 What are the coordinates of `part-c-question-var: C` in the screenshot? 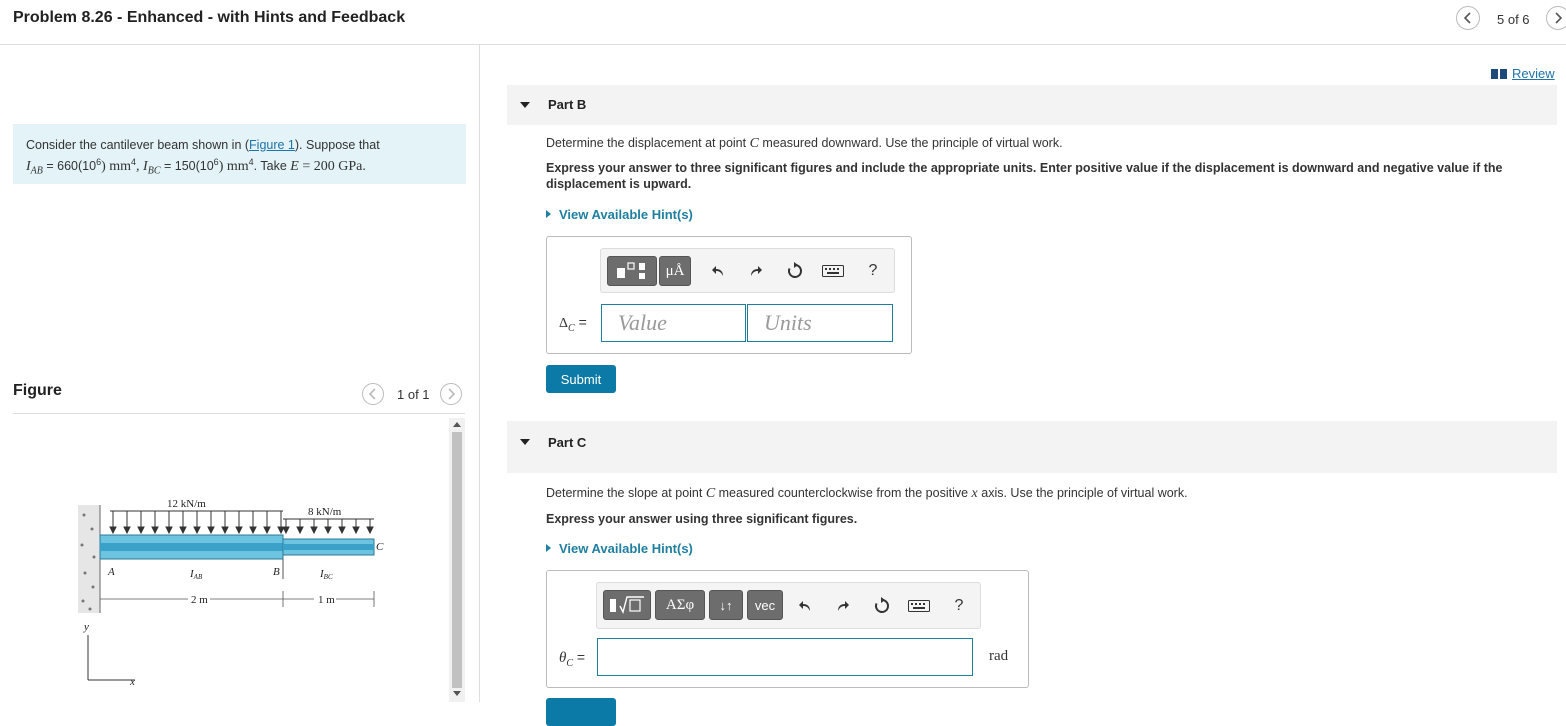 It's located at (710, 493).